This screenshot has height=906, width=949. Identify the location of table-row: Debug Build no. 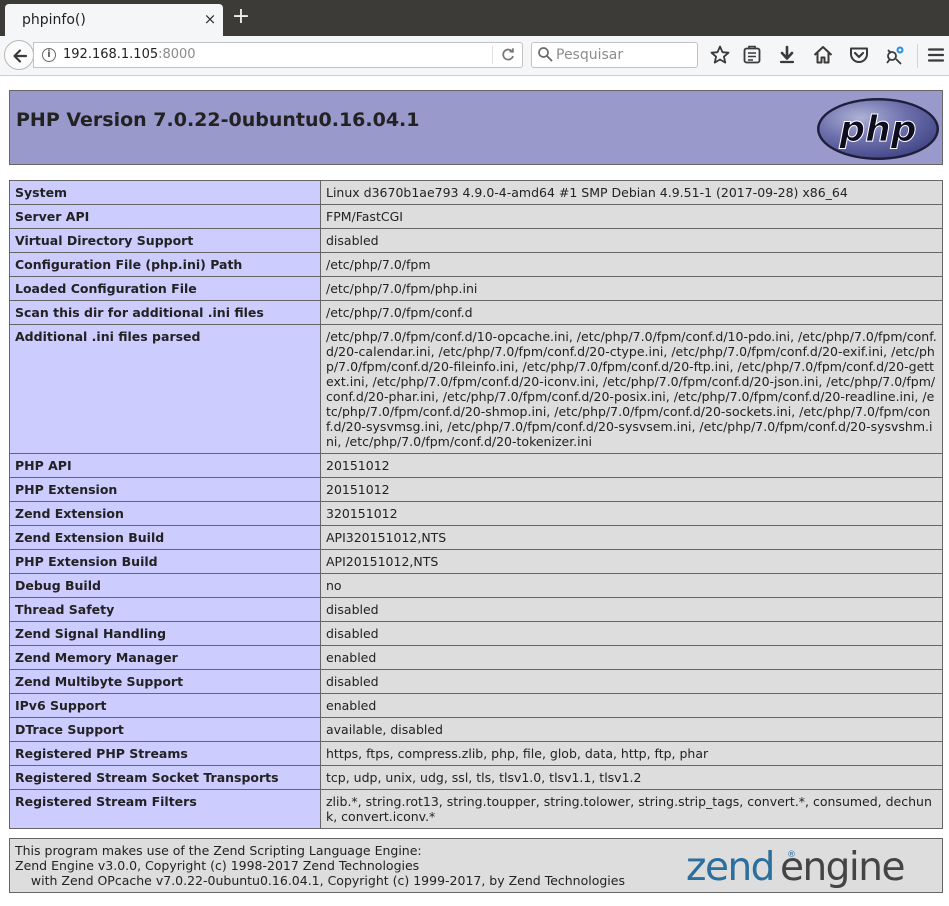
(476, 585).